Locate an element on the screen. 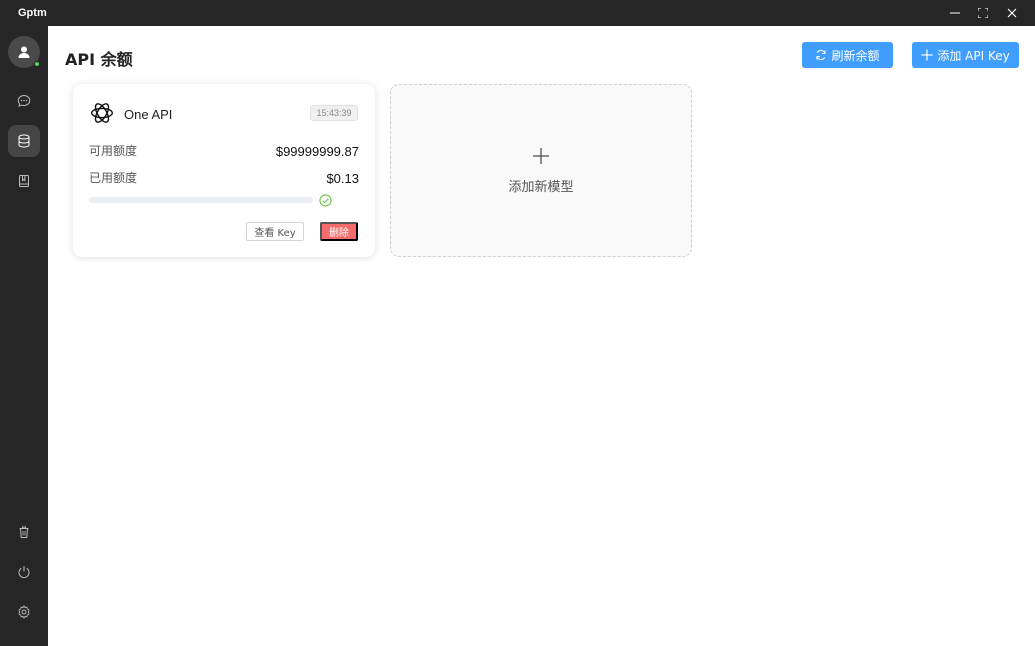 The height and width of the screenshot is (646, 1035). available-quota-label: 可用额度 is located at coordinates (113, 151).